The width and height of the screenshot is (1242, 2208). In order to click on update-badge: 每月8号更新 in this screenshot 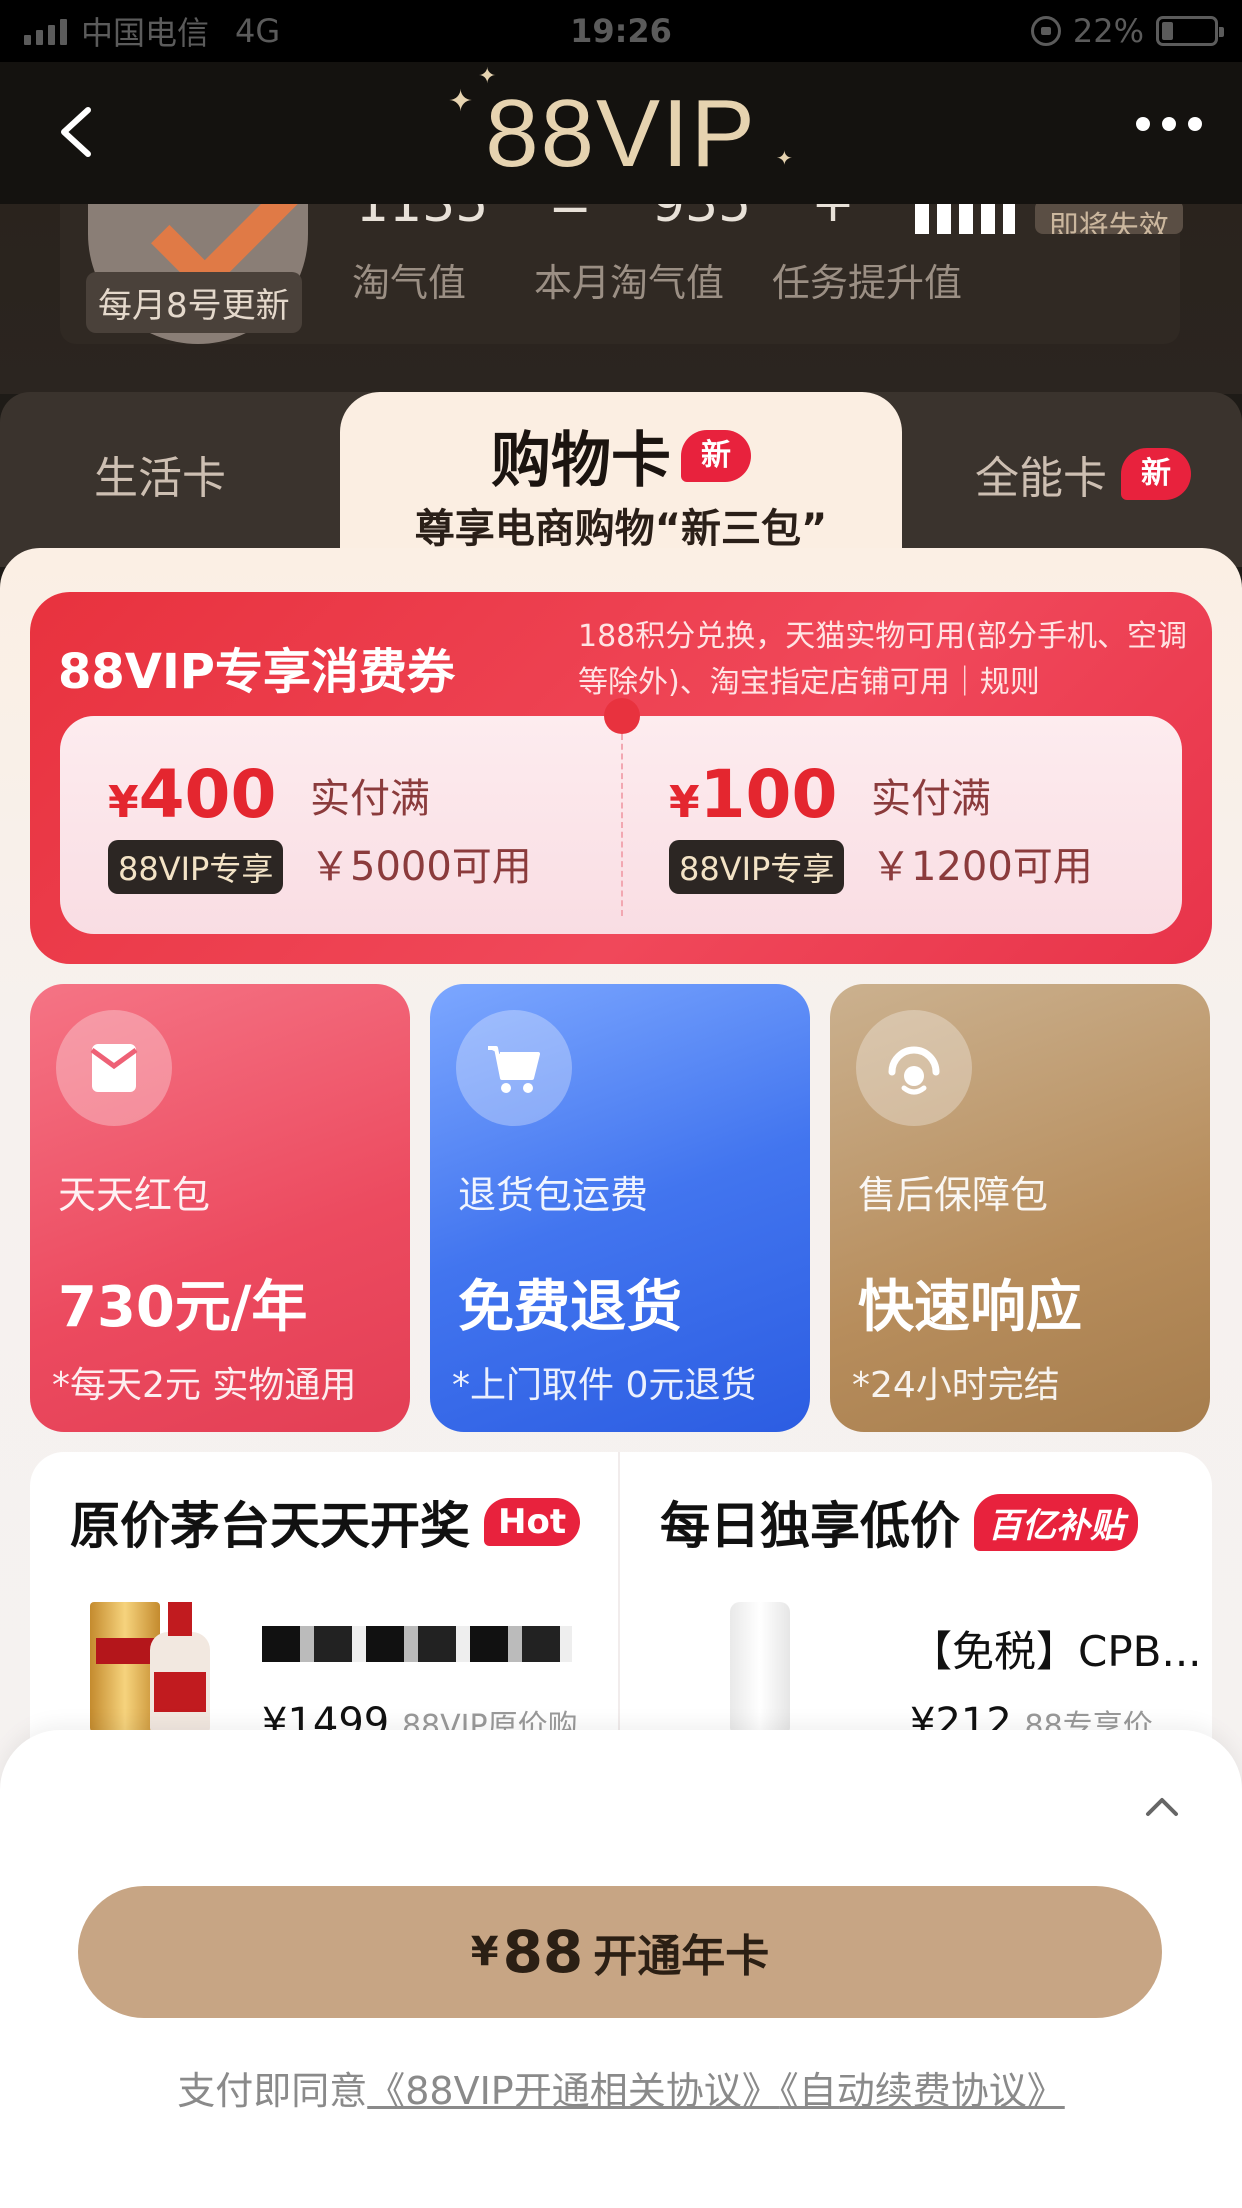, I will do `click(194, 302)`.